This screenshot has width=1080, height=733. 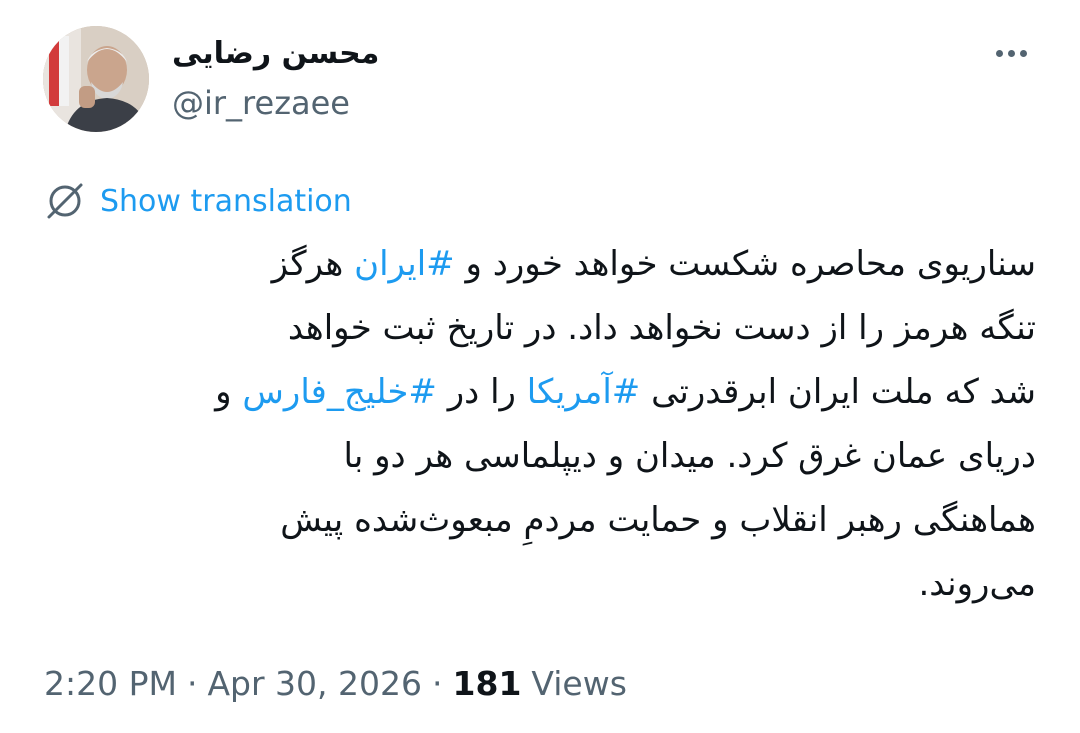 What do you see at coordinates (65, 201) in the screenshot?
I see `globe-strike-icon` at bounding box center [65, 201].